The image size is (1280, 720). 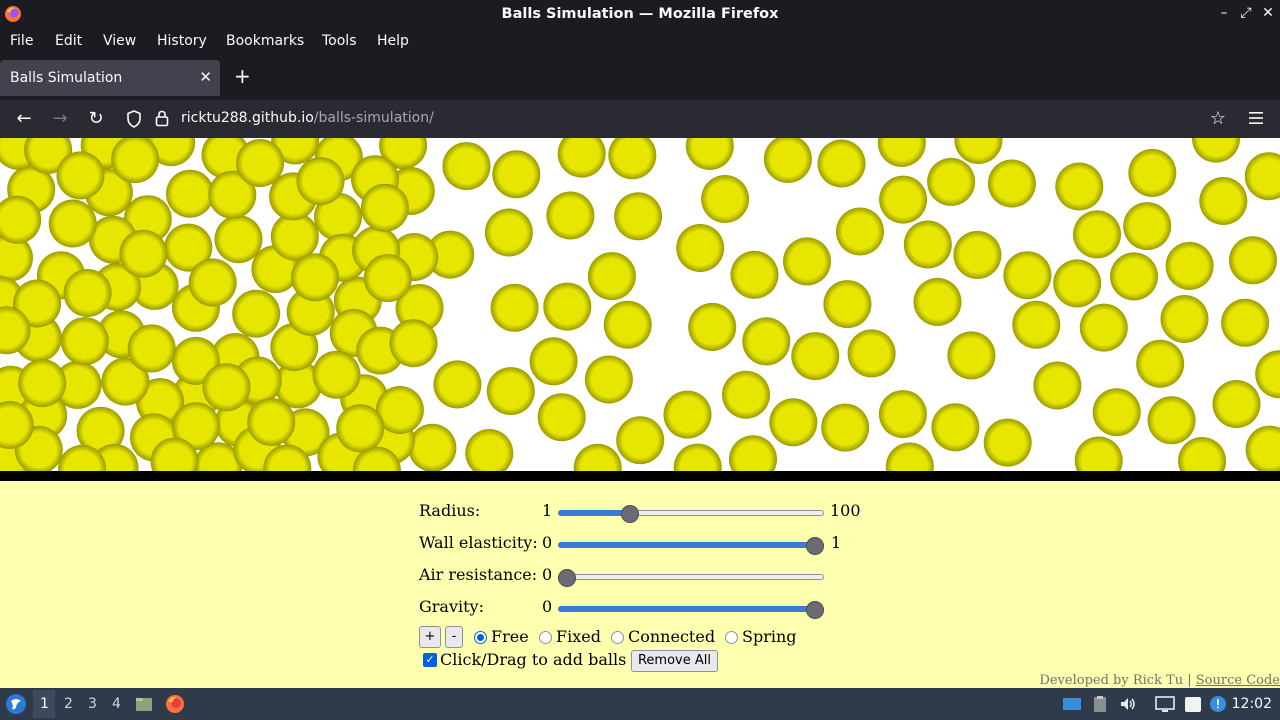 I want to click on remove-all-button: Remove All, so click(x=674, y=661).